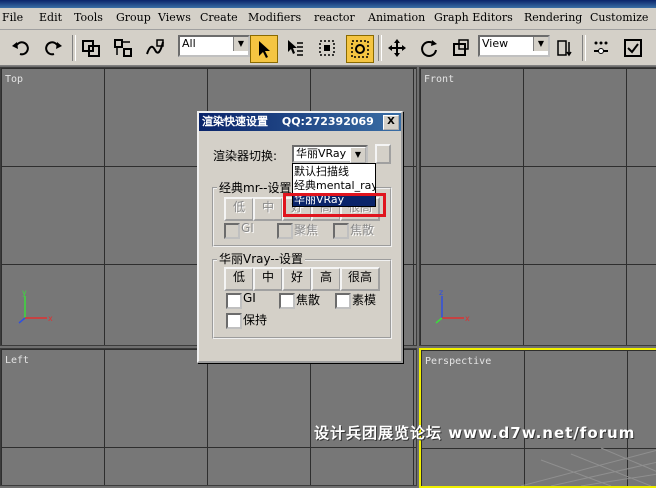  Describe the element at coordinates (514, 46) in the screenshot. I see `reference-coordinate-dropdown: View ▼` at that location.